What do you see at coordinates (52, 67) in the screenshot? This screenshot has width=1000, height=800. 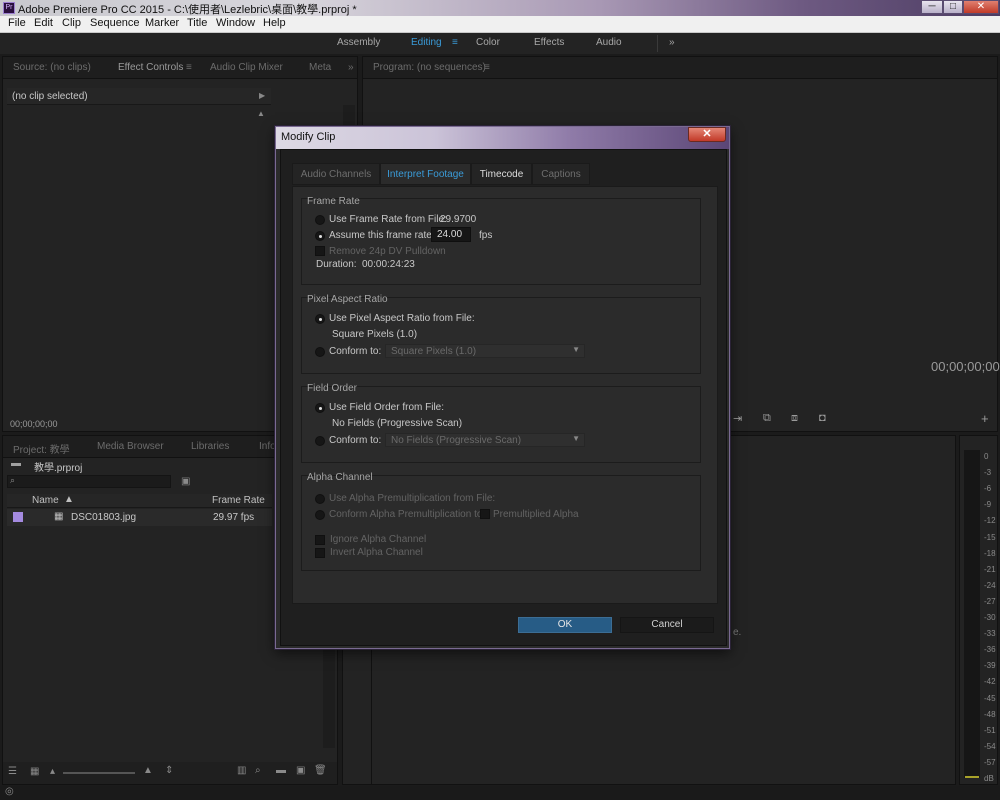 I see `tab-source: Source: (no clips)` at bounding box center [52, 67].